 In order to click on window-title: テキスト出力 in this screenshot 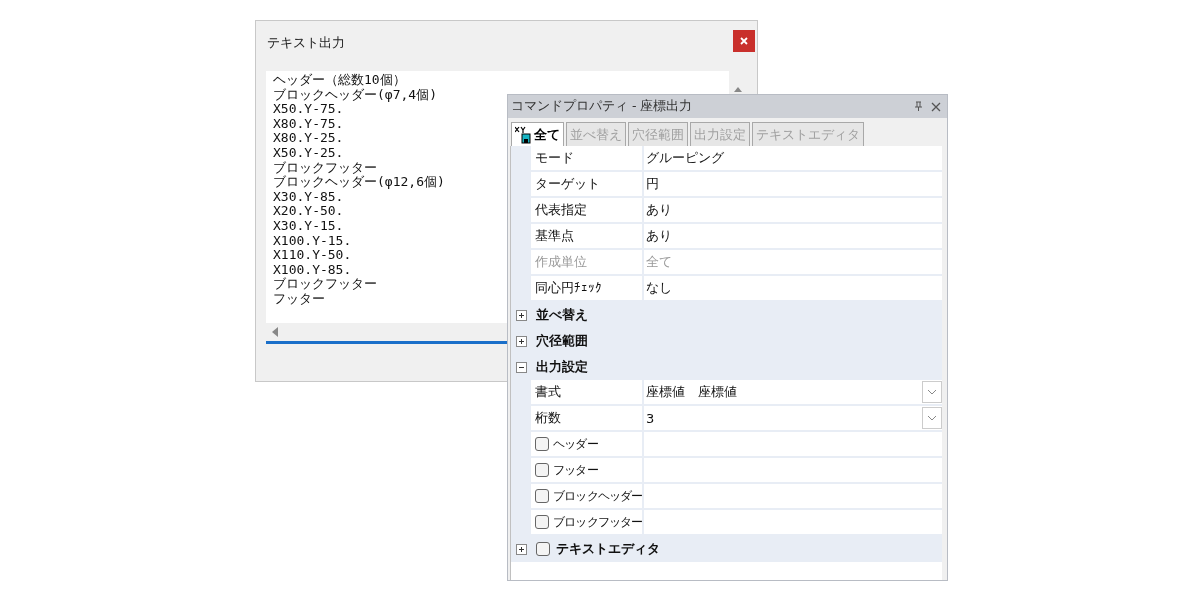, I will do `click(306, 43)`.